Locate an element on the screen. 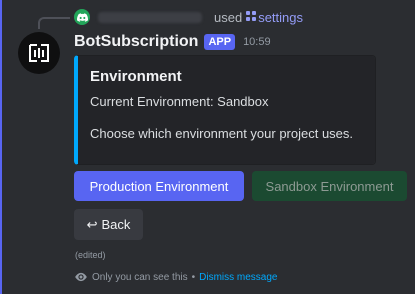 The image size is (415, 294). reply-reference: used settings is located at coordinates (188, 17).